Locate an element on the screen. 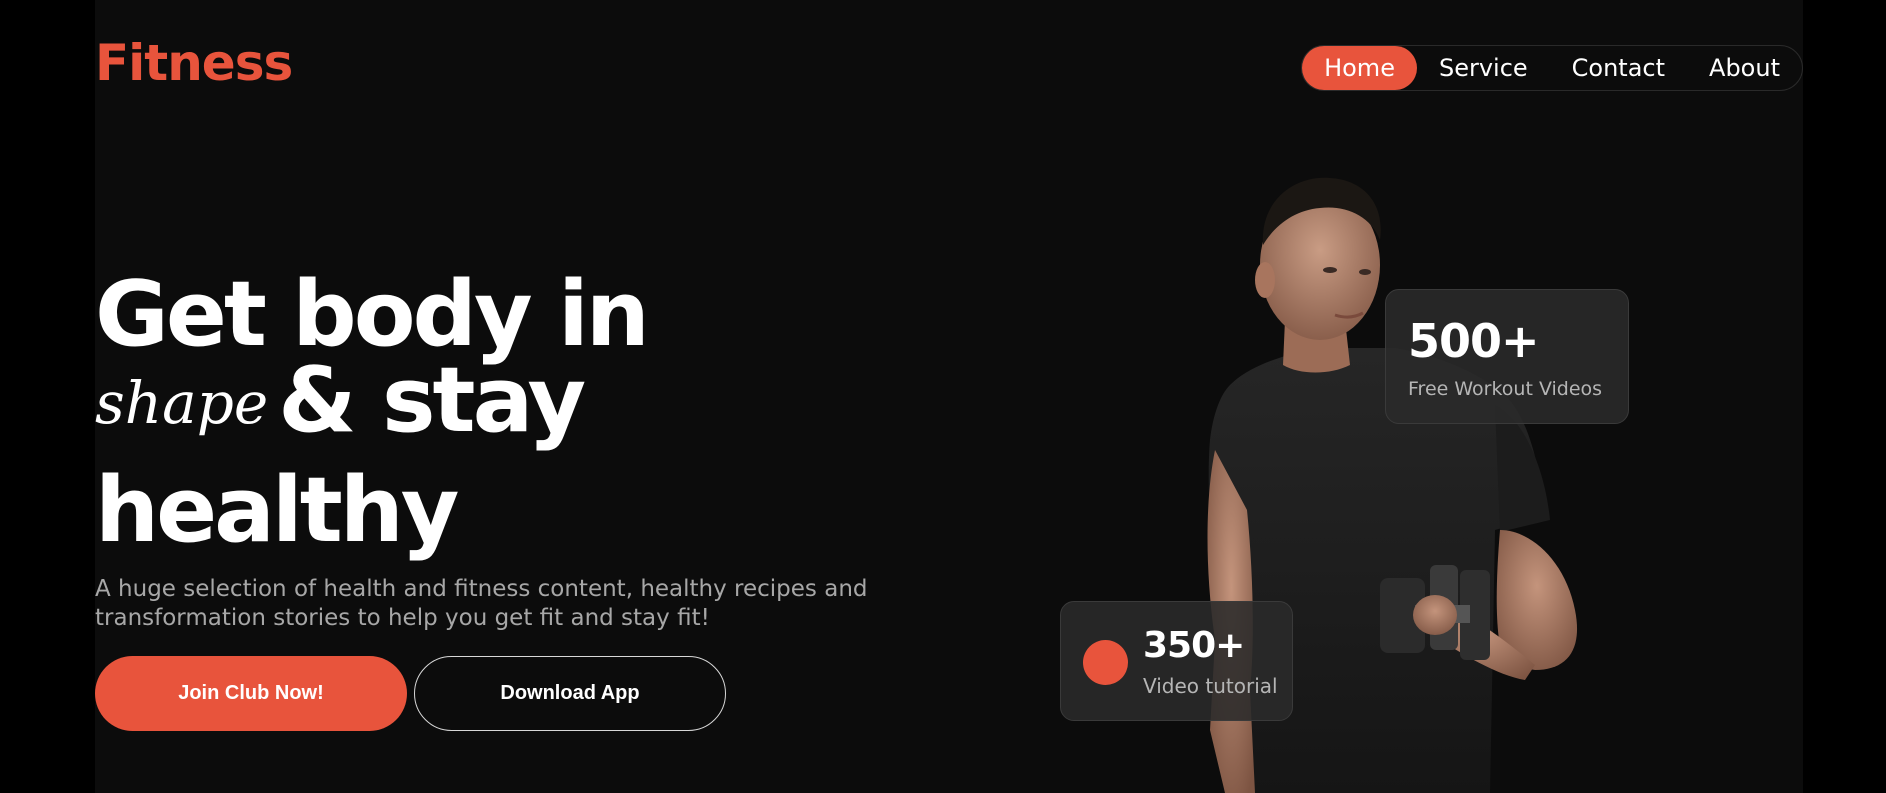  join-club-button: Join Club Now! is located at coordinates (251, 693).